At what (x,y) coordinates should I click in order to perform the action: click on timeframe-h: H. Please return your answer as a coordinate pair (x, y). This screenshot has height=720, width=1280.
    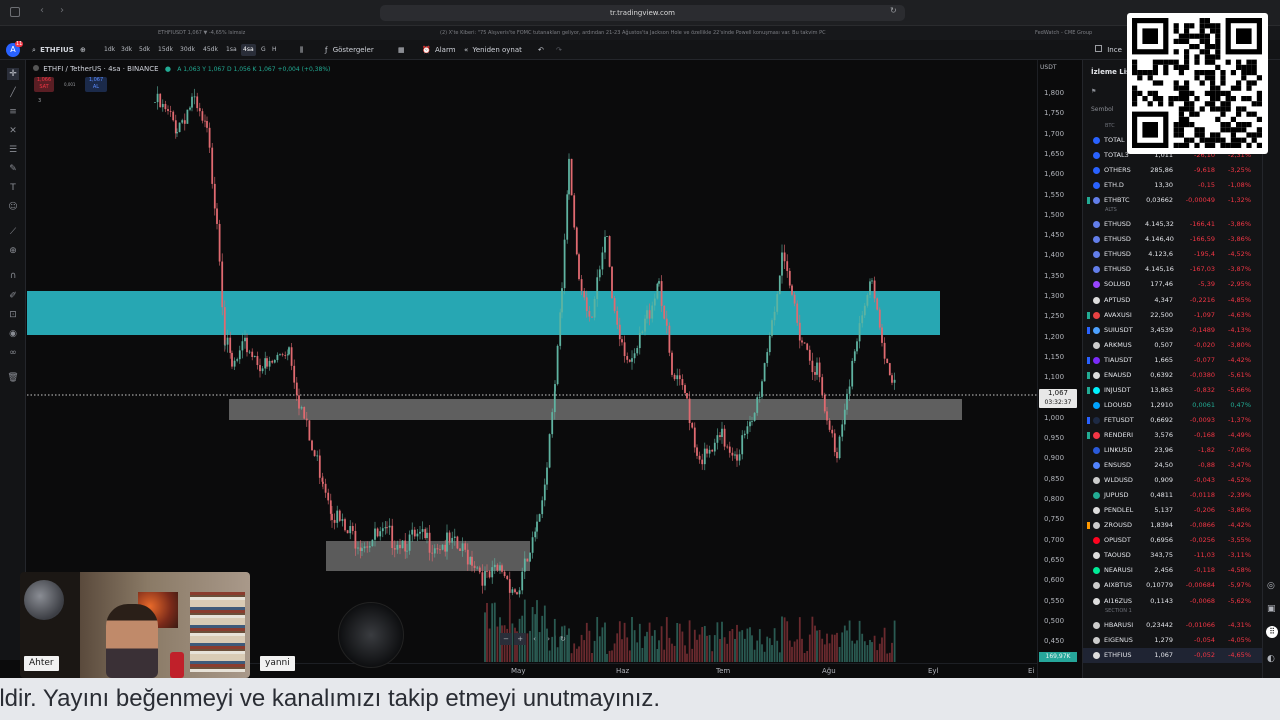
    Looking at the image, I should click on (274, 50).